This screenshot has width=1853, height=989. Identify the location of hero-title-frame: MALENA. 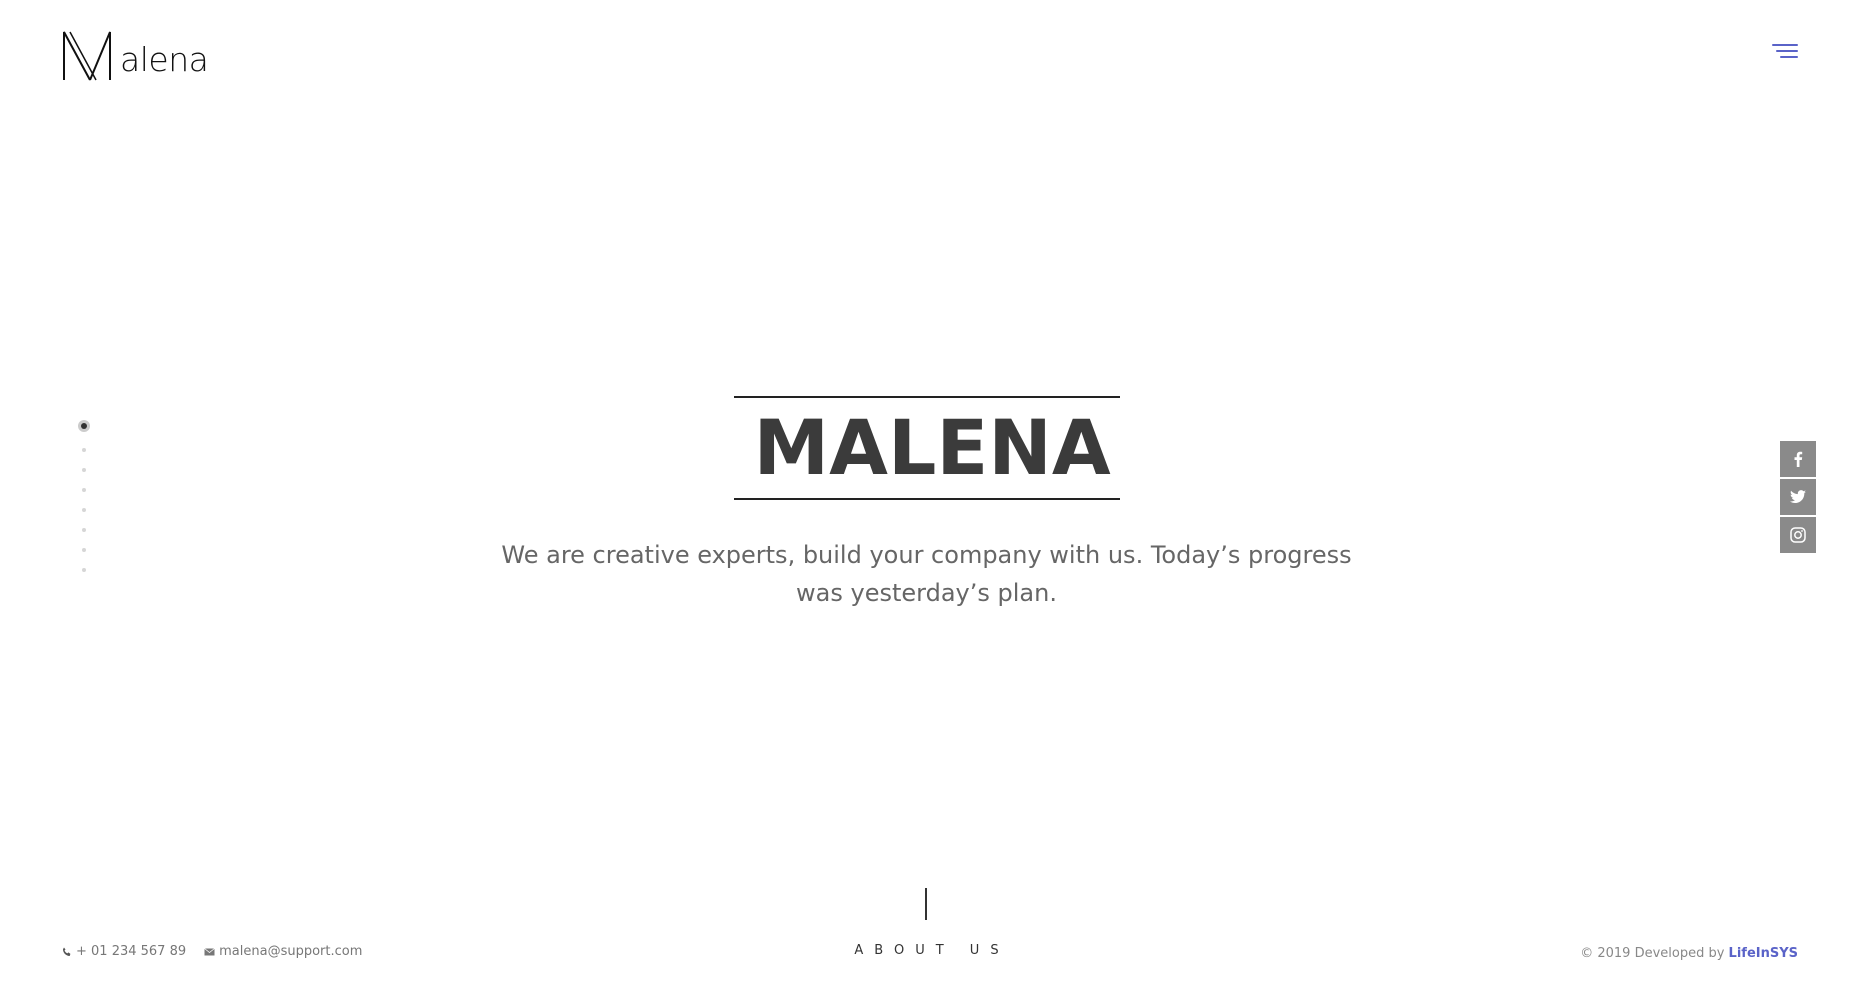
(926, 448).